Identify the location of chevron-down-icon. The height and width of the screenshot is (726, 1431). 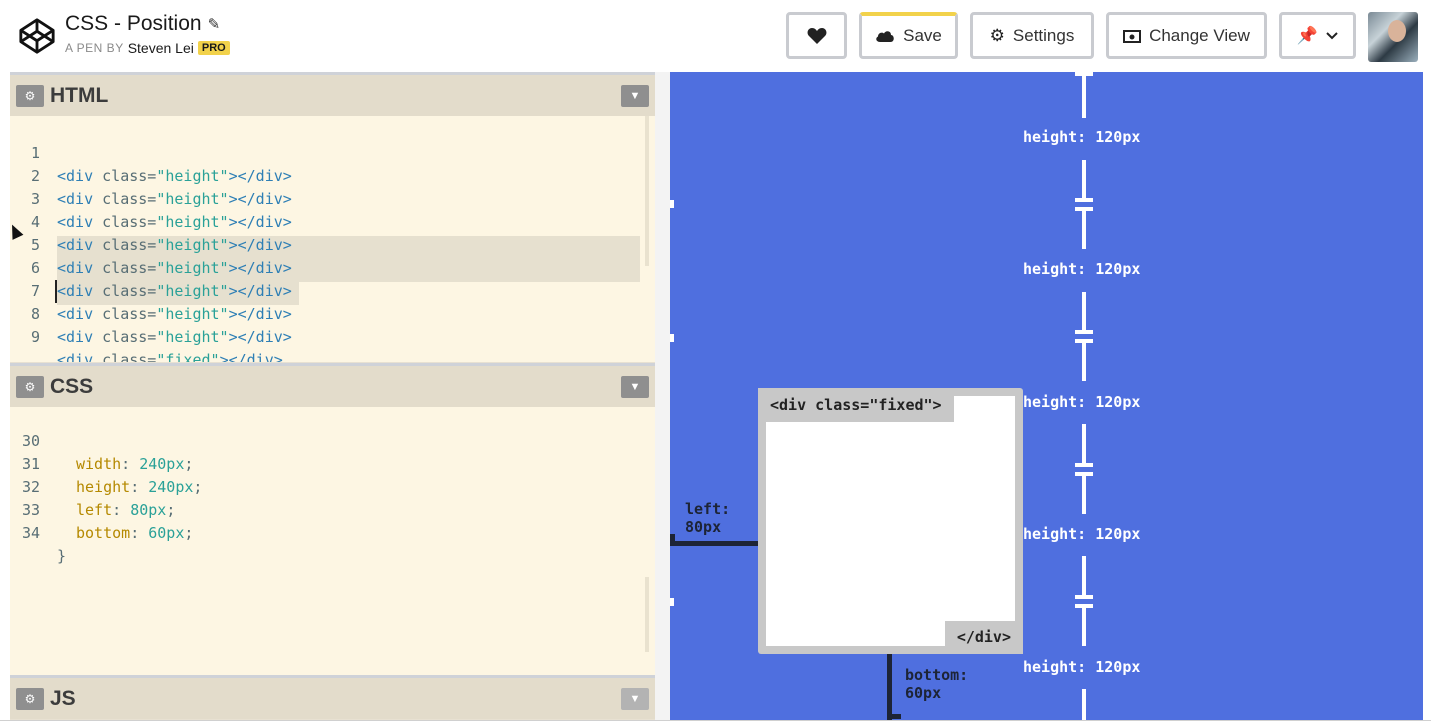
(1332, 35).